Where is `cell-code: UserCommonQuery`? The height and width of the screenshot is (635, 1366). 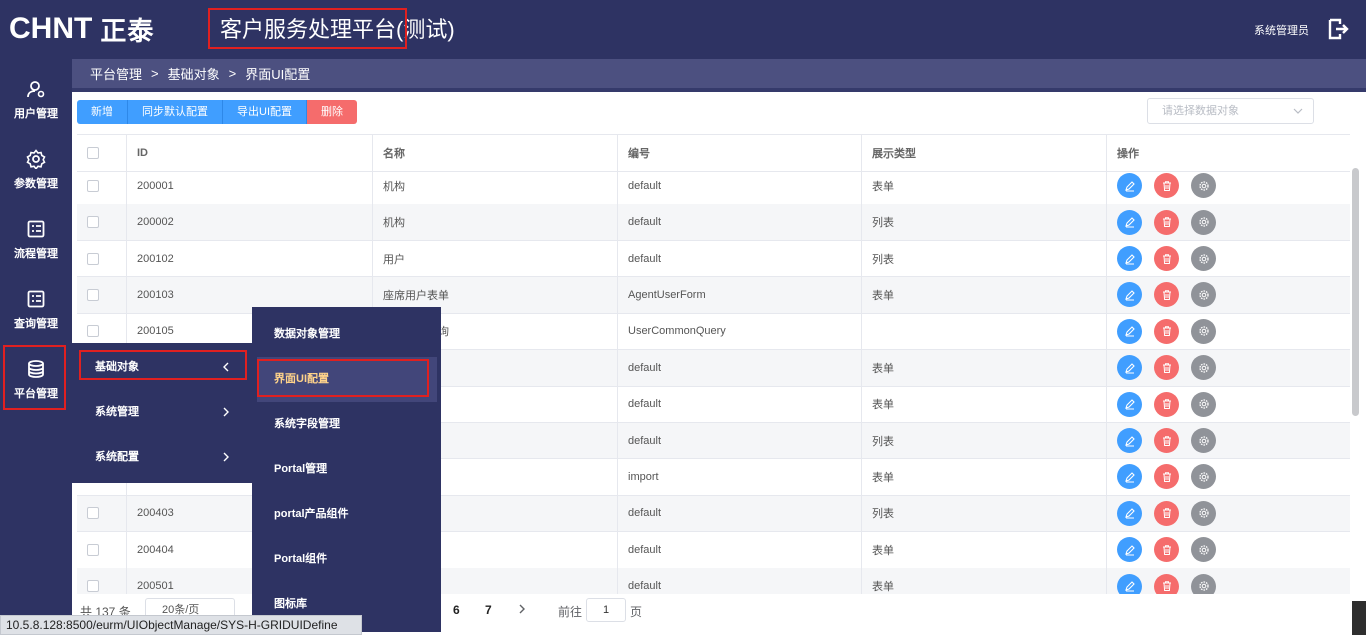 cell-code: UserCommonQuery is located at coordinates (739, 331).